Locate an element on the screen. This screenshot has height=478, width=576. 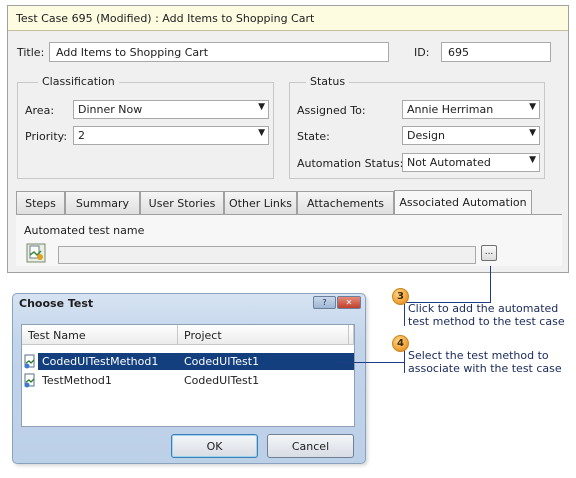
area-value: Dinner Now is located at coordinates (110, 109).